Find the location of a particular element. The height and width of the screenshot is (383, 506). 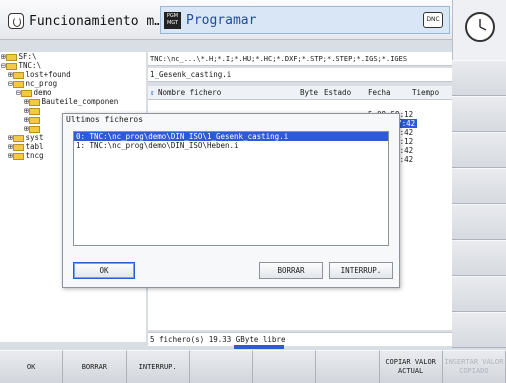

softkey-copy-value: COPIAR VALOR ACTUAL is located at coordinates (411, 366).